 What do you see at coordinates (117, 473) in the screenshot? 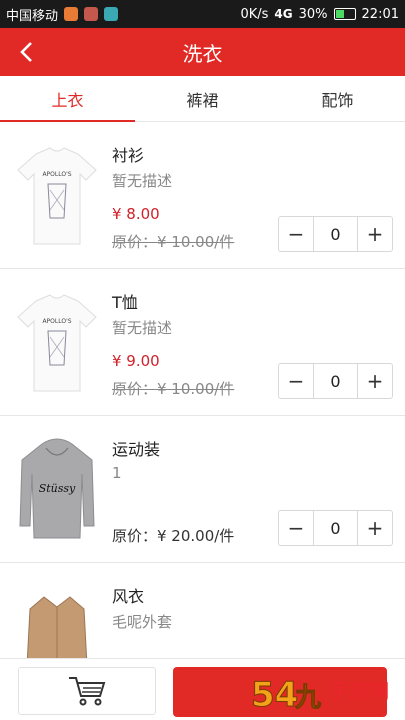
I see `product-description: 1` at bounding box center [117, 473].